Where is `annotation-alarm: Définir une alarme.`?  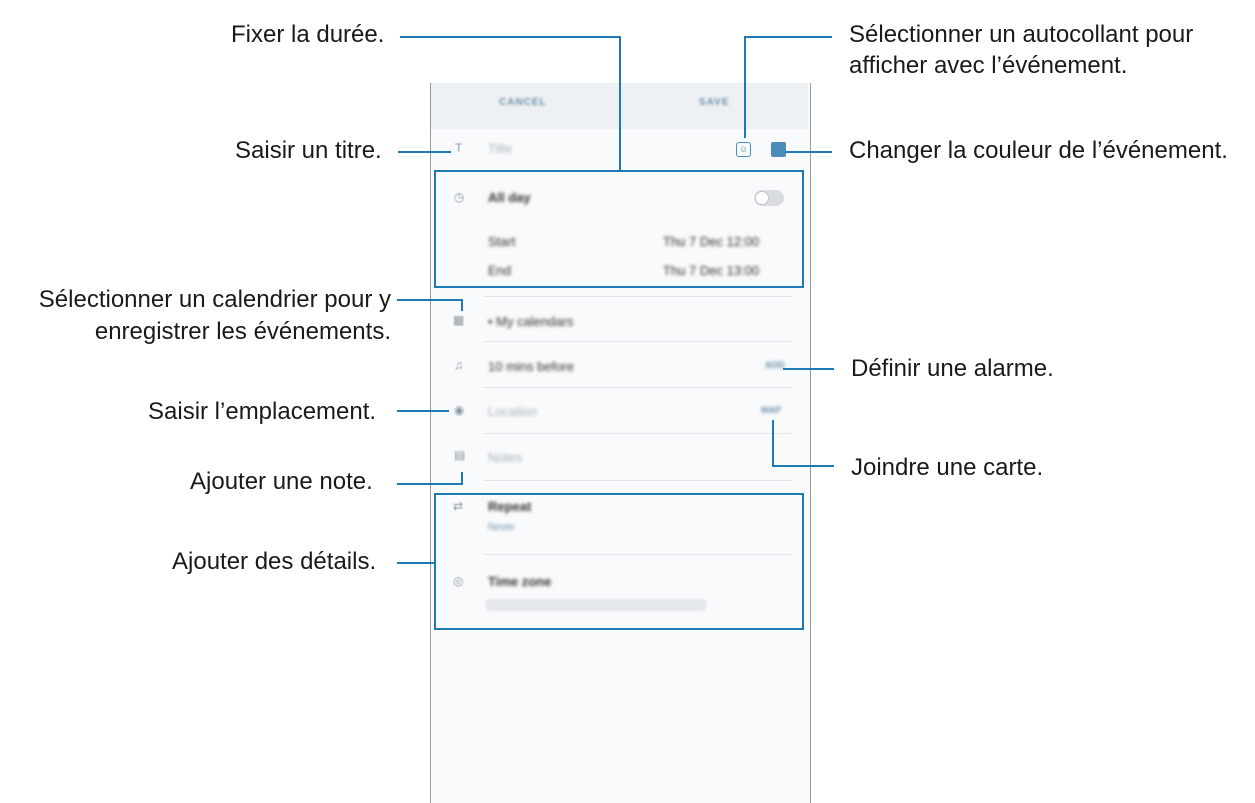 annotation-alarm: Définir une alarme. is located at coordinates (952, 368).